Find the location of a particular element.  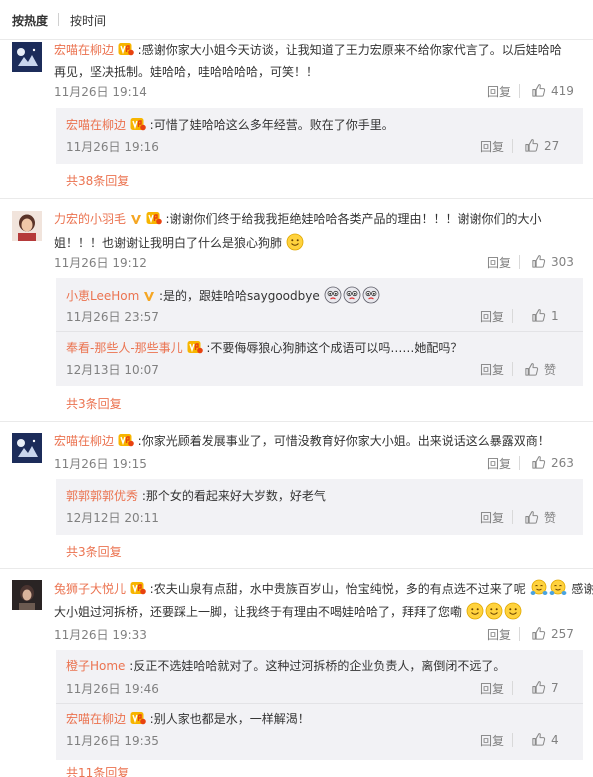

like-count: 257 is located at coordinates (562, 634).